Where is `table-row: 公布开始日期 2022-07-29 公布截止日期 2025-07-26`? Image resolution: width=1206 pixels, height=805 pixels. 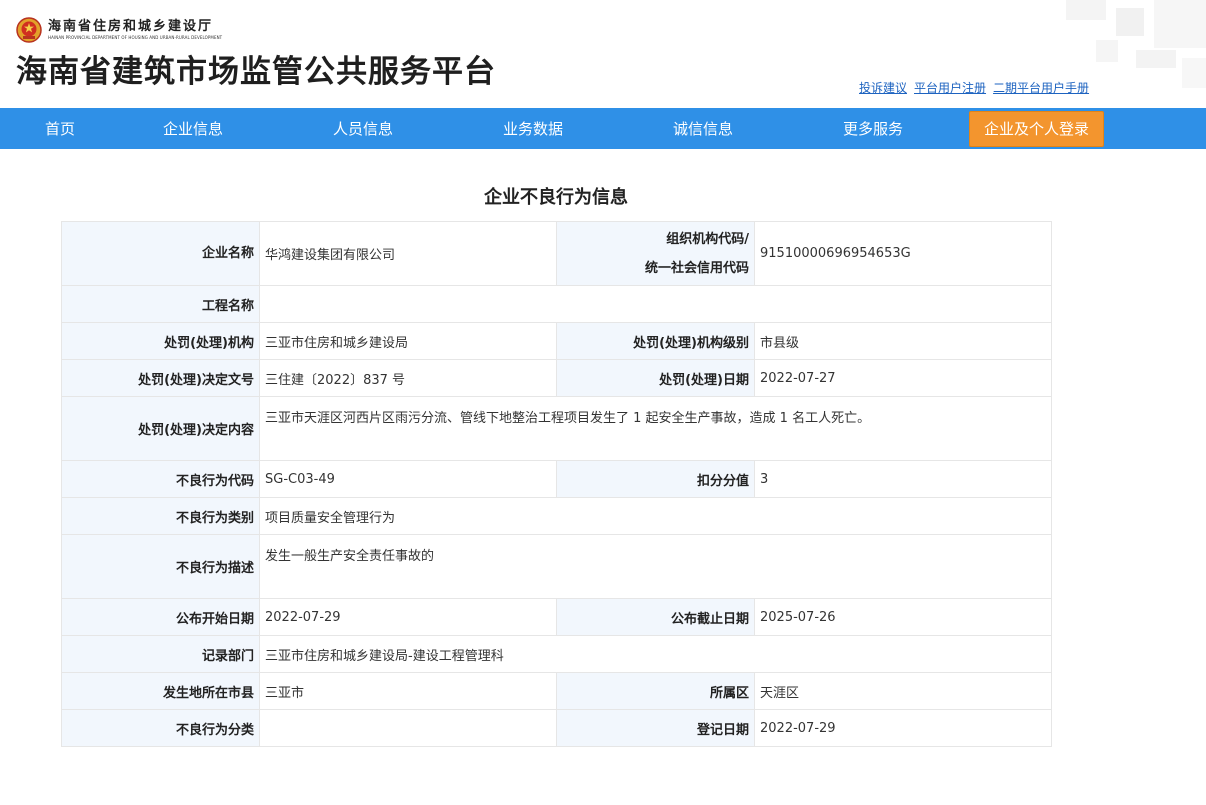
table-row: 公布开始日期 2022-07-29 公布截止日期 2025-07-26 is located at coordinates (556, 617).